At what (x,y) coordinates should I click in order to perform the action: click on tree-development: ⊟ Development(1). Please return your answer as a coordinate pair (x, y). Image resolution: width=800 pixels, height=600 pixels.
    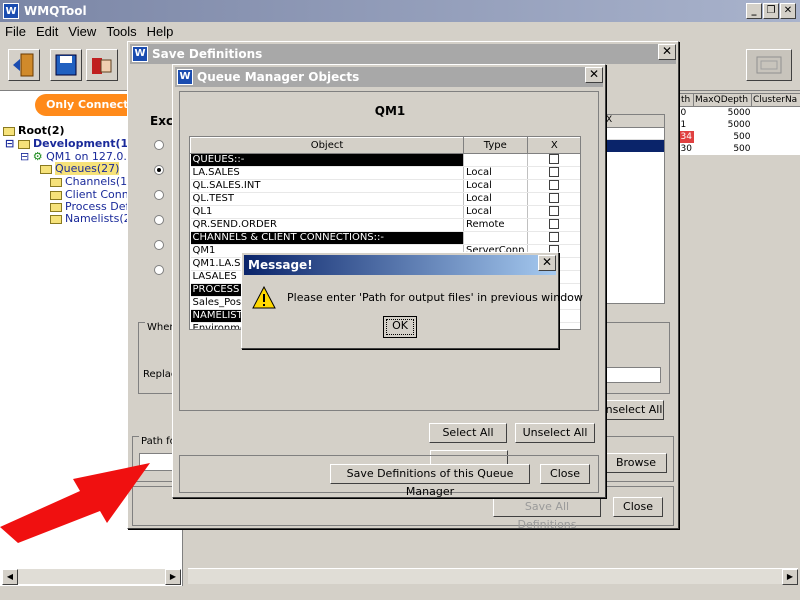
    Looking at the image, I should click on (69, 143).